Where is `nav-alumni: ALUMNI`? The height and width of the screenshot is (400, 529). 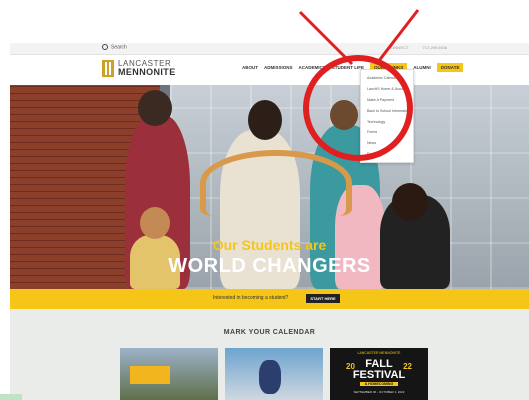 nav-alumni: ALUMNI is located at coordinates (422, 68).